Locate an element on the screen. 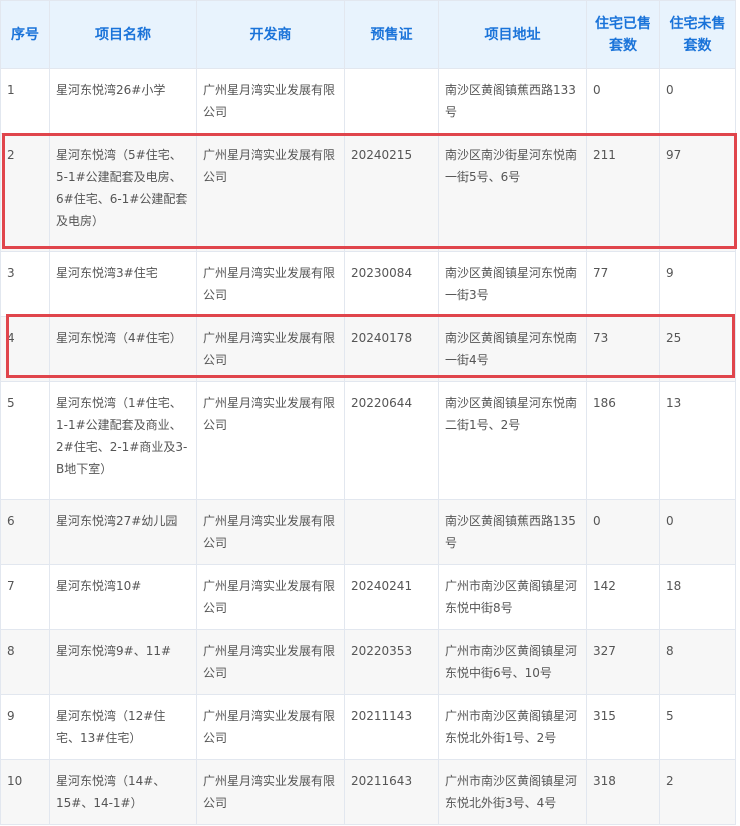  cell-permit: 20240215 is located at coordinates (391, 192).